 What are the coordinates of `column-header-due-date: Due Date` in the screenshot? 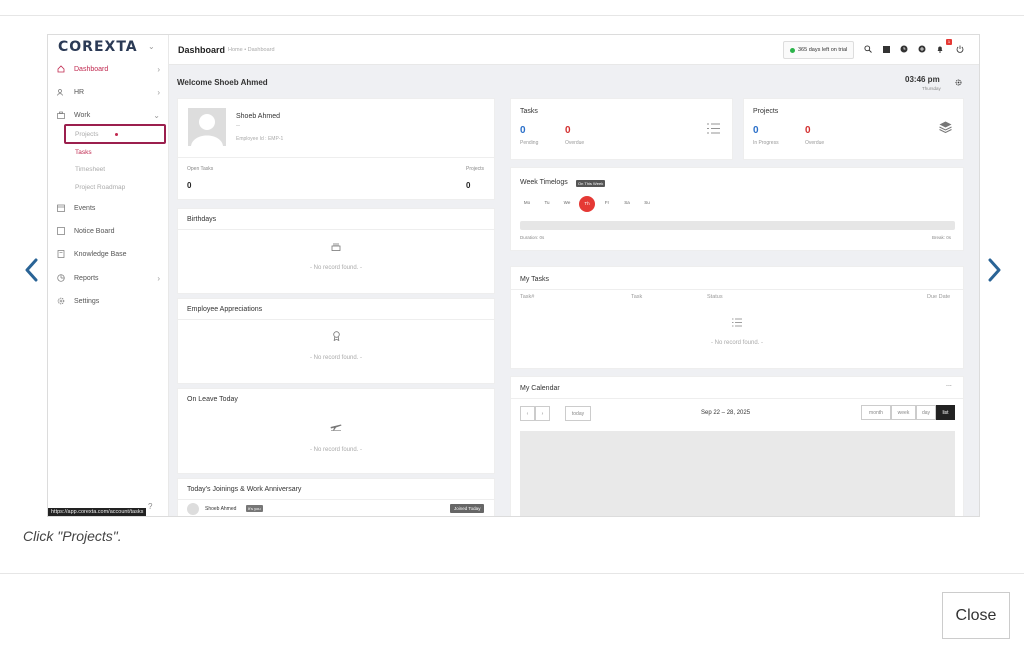 It's located at (939, 297).